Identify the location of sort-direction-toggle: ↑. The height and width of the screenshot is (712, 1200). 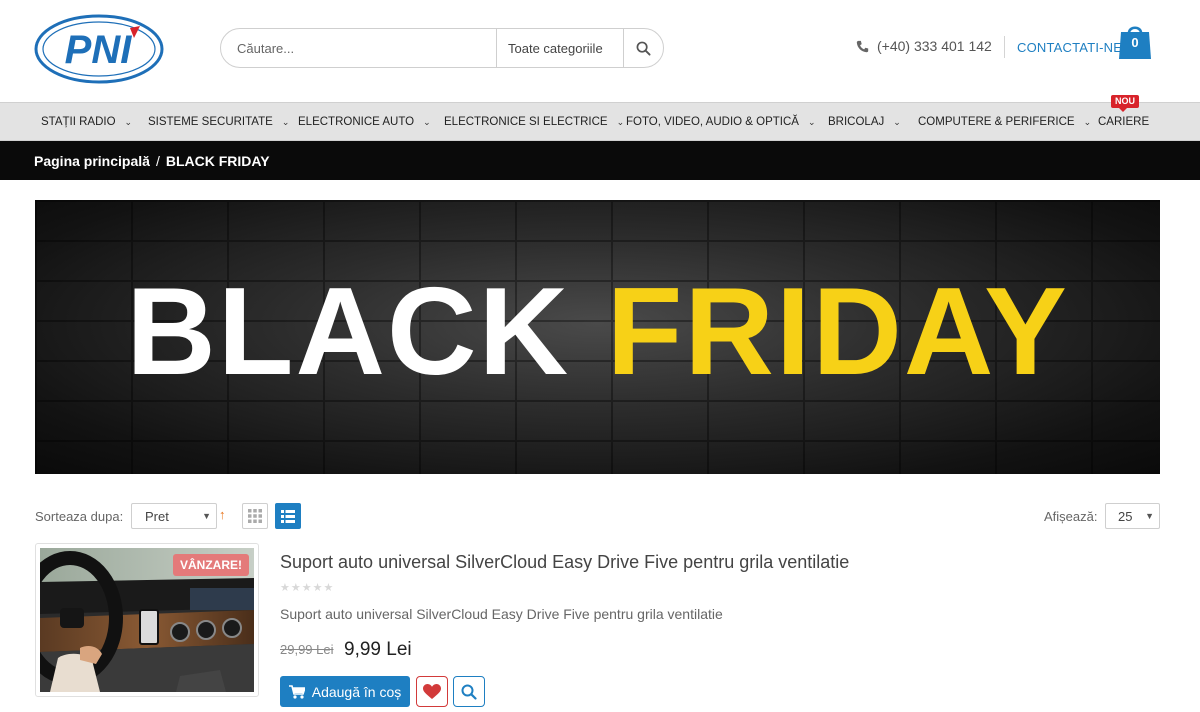
(222, 514).